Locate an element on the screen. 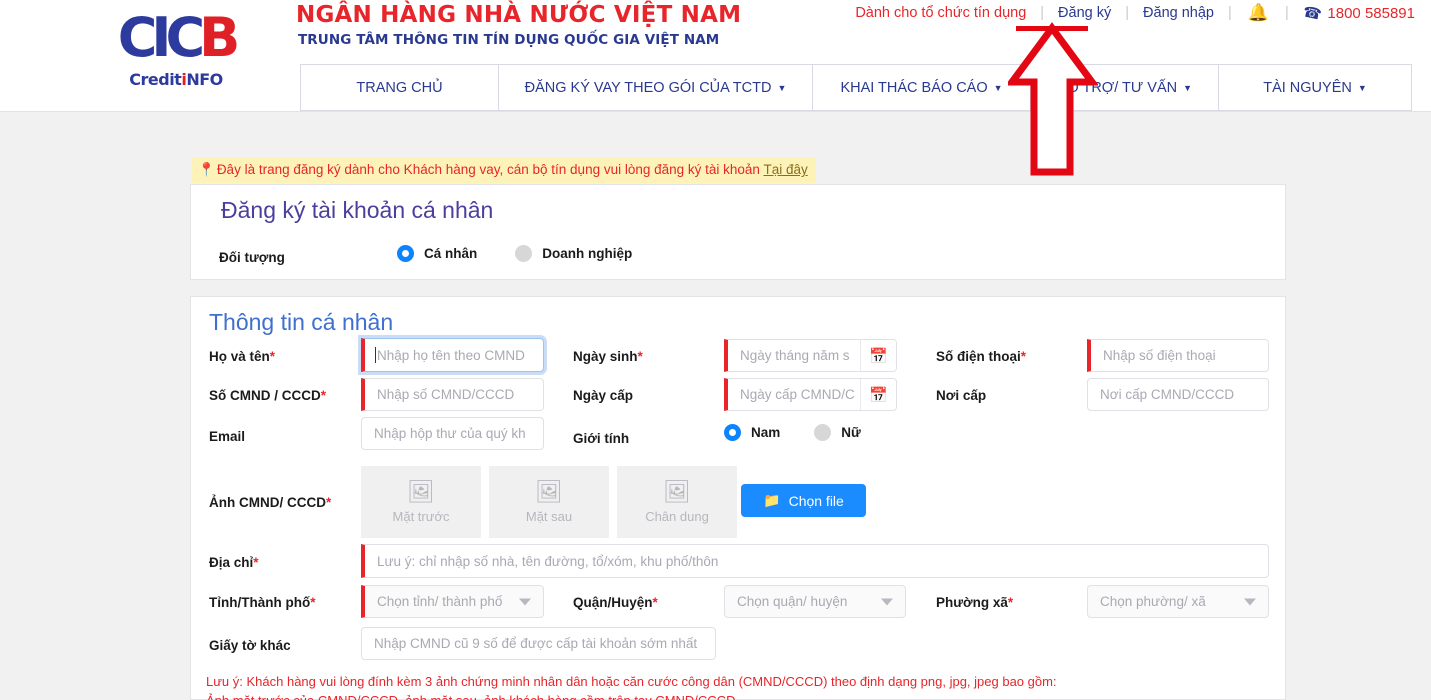 The image size is (1431, 700). label-address-text: Địa chỉ is located at coordinates (231, 562).